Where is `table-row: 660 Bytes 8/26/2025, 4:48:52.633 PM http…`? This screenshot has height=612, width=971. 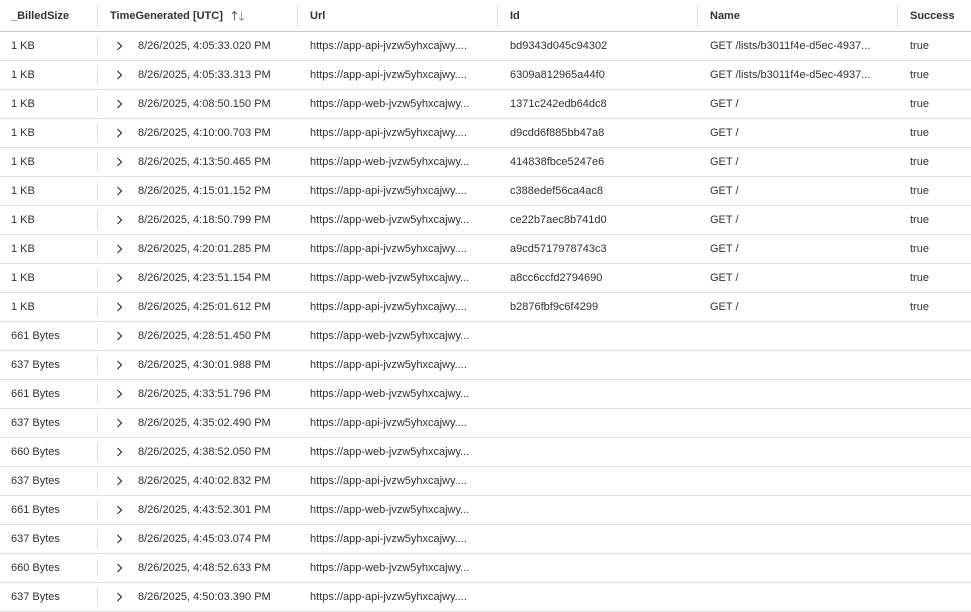 table-row: 660 Bytes 8/26/2025, 4:48:52.633 PM http… is located at coordinates (485, 568).